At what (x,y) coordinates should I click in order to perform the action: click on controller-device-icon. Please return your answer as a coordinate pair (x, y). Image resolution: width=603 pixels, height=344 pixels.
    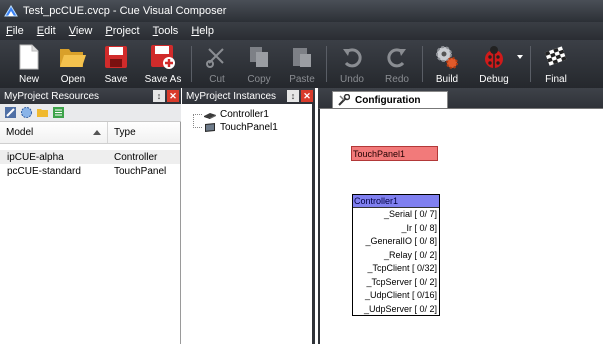
    Looking at the image, I should click on (210, 116).